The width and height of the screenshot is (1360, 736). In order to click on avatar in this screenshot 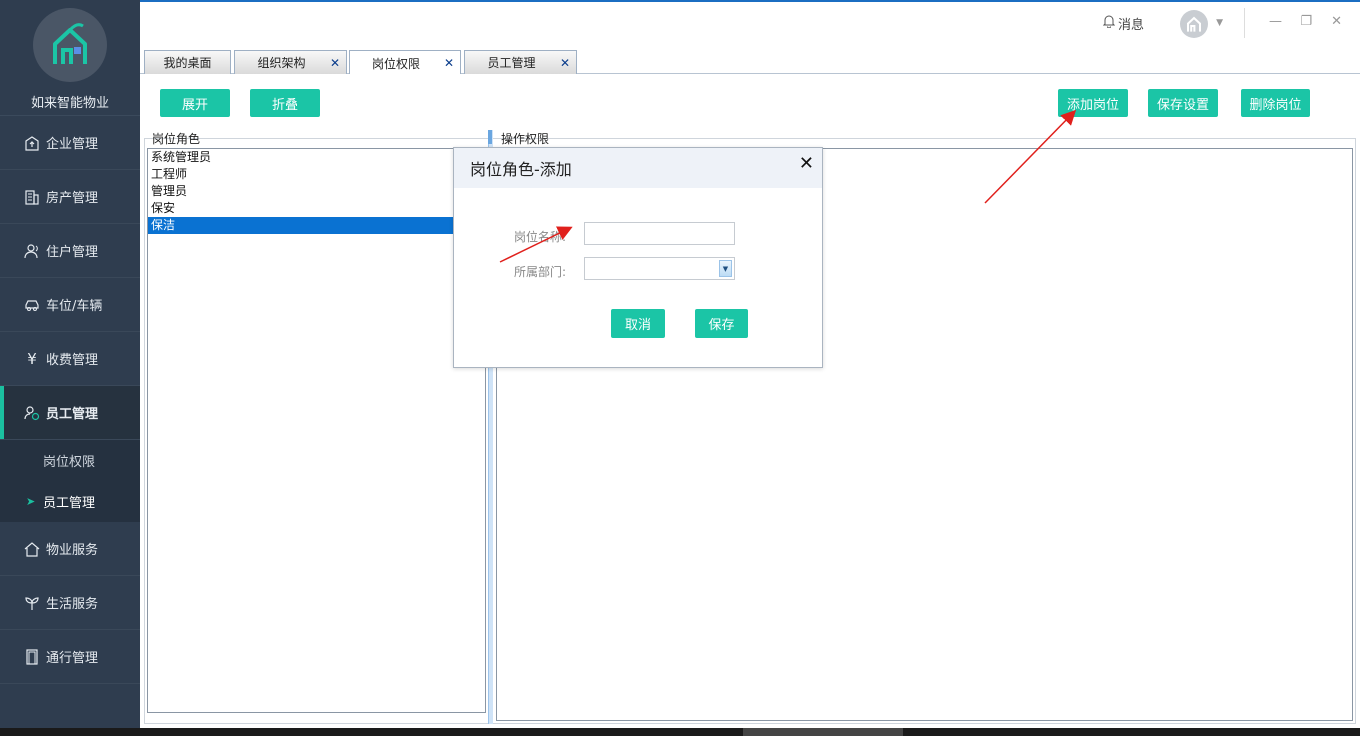, I will do `click(1194, 24)`.